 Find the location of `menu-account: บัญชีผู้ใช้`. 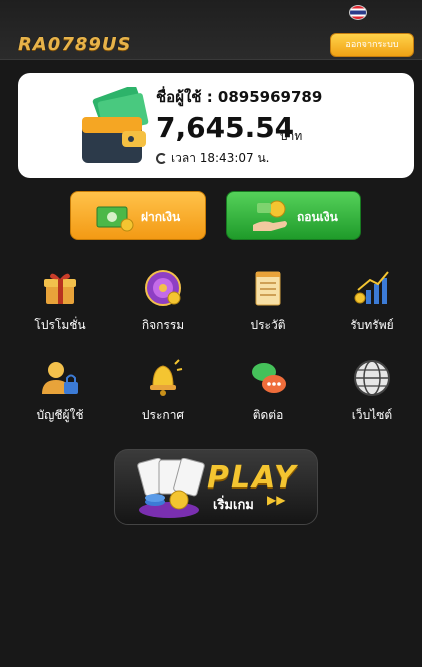

menu-account: บัญชีผู้ใช้ is located at coordinates (60, 395).